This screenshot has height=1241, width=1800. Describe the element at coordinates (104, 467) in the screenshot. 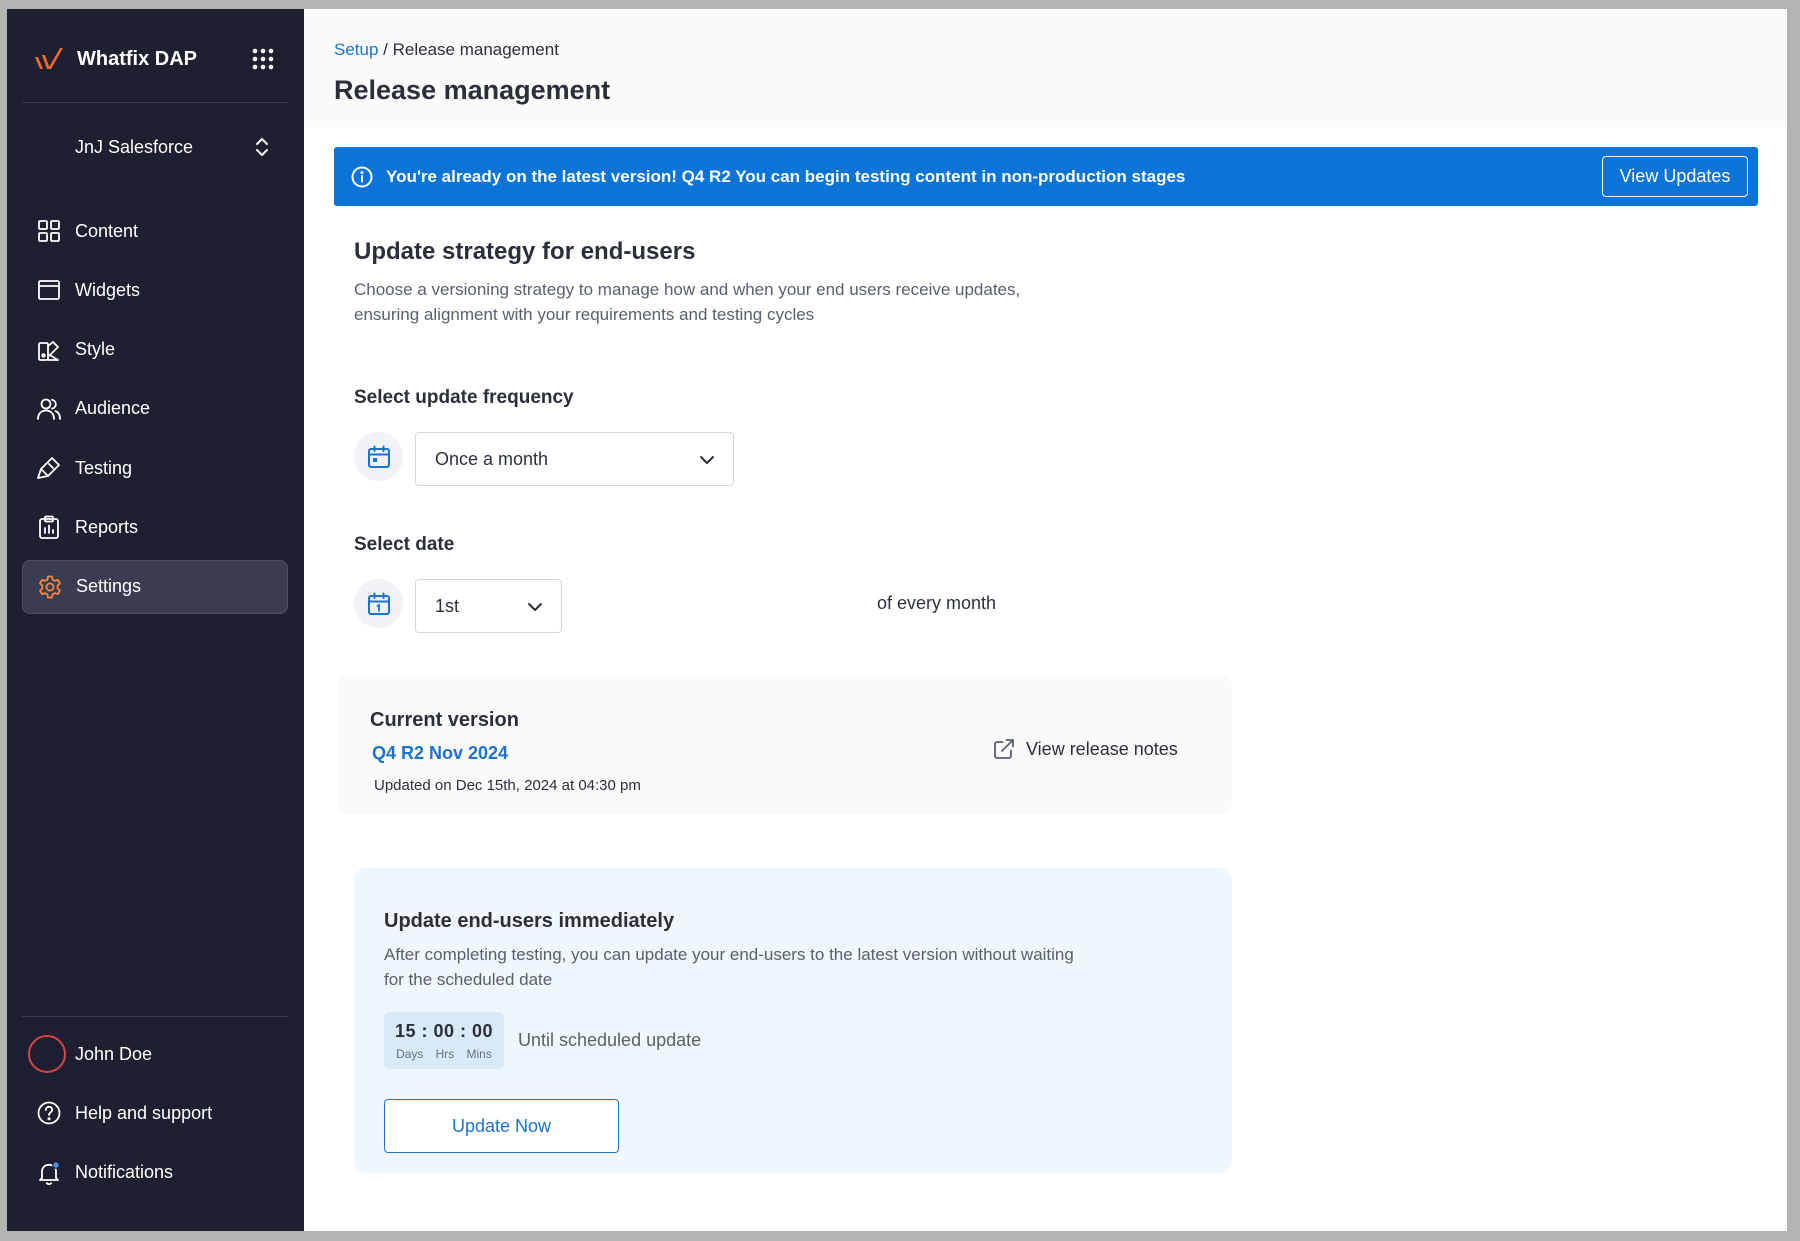

I see `sidebar-item-label: Testing` at that location.